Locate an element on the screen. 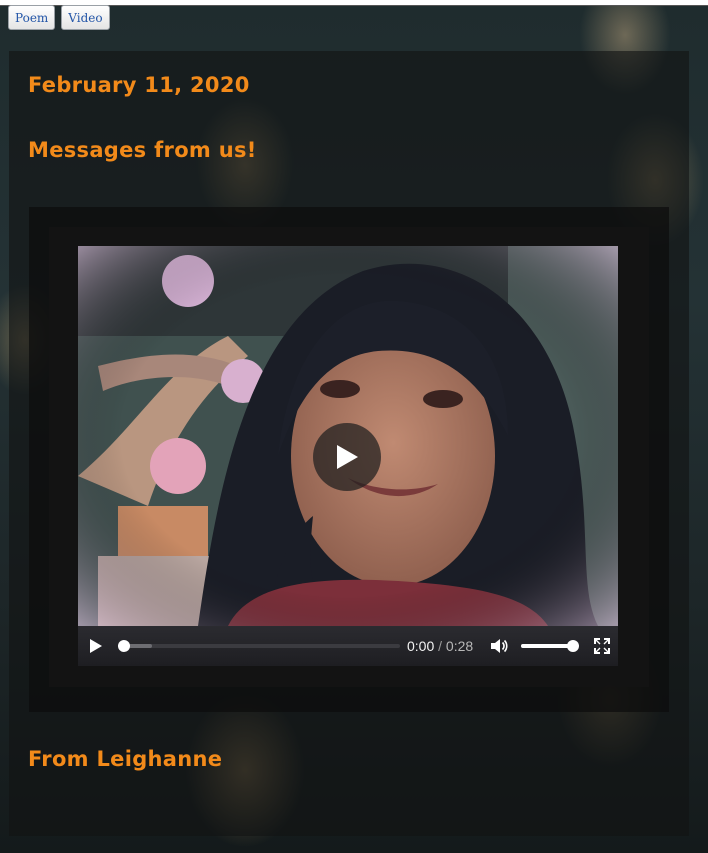 Image resolution: width=708 pixels, height=853 pixels. play-overlay-button is located at coordinates (347, 457).